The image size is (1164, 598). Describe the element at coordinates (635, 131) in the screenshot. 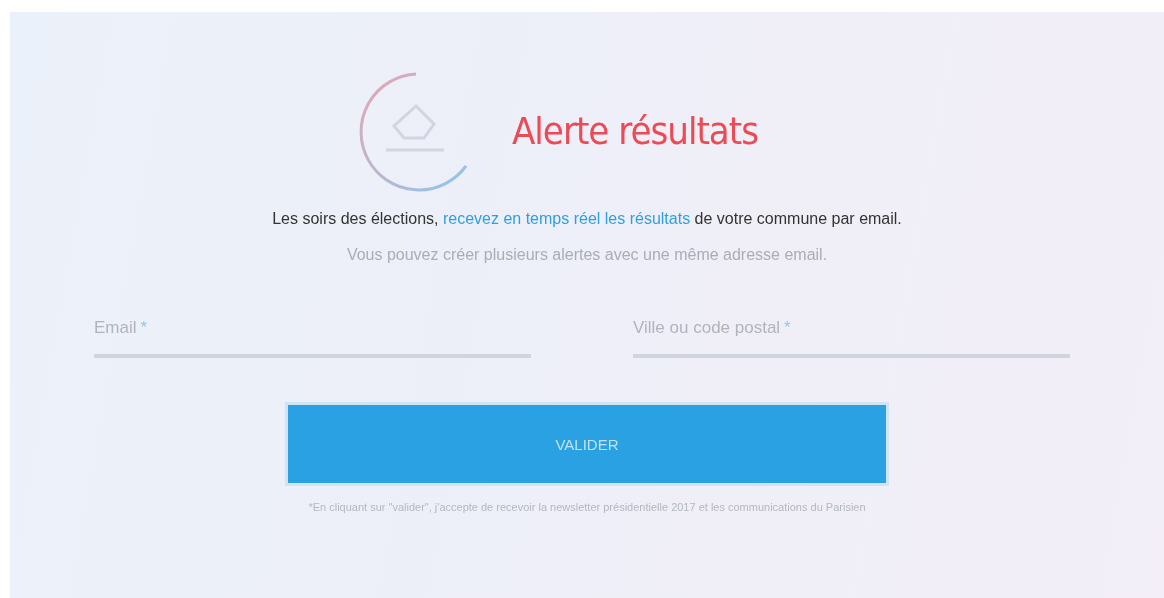

I see `page-title: Alerte résultats` at that location.